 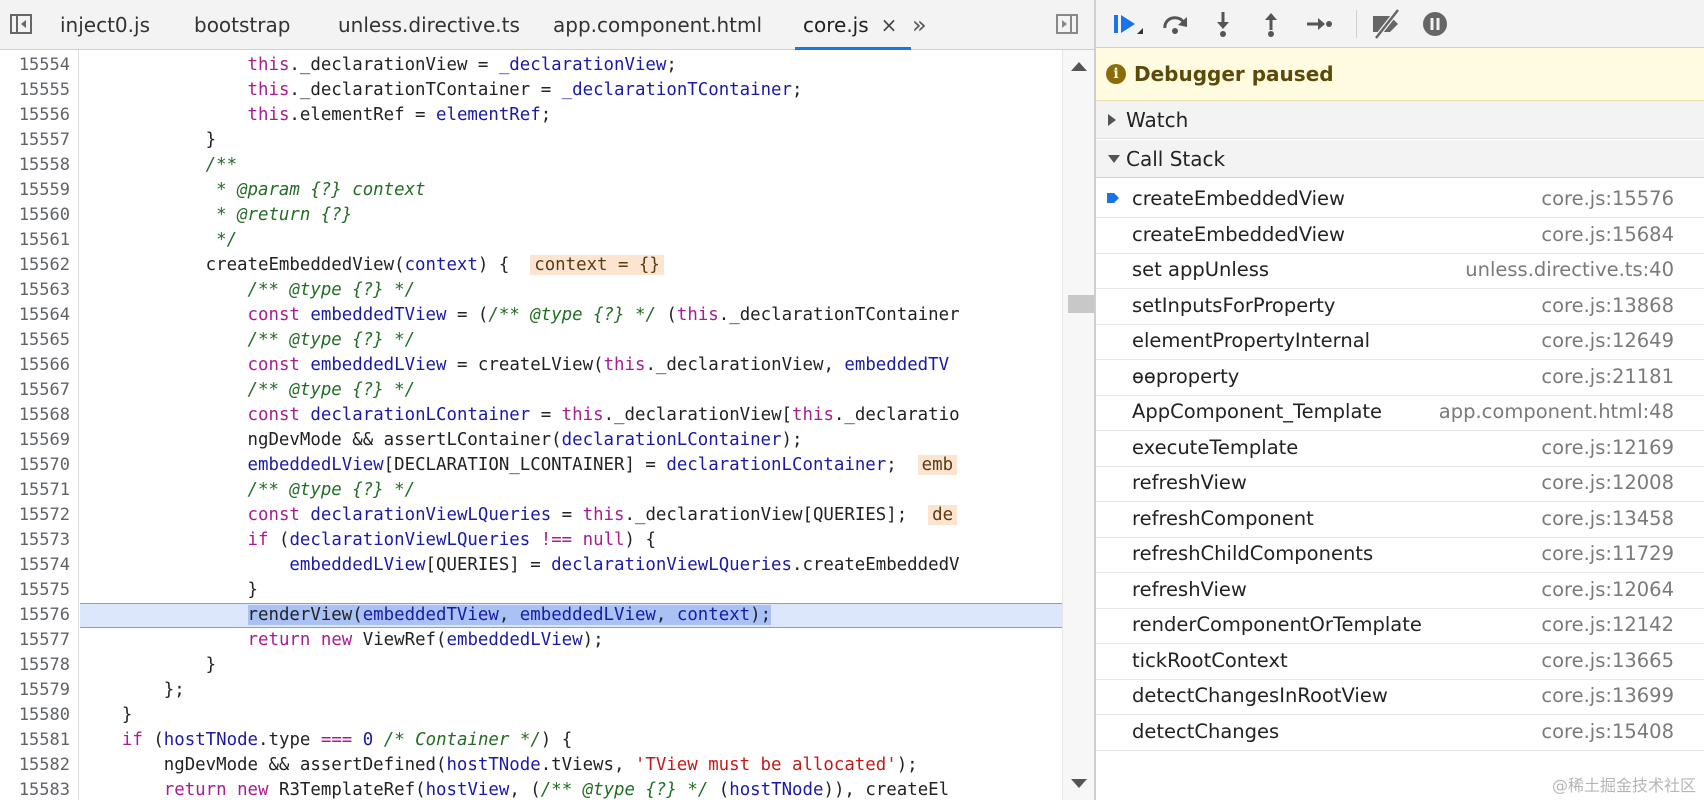 I want to click on frame-location-link: core.js:15408, so click(x=1607, y=732).